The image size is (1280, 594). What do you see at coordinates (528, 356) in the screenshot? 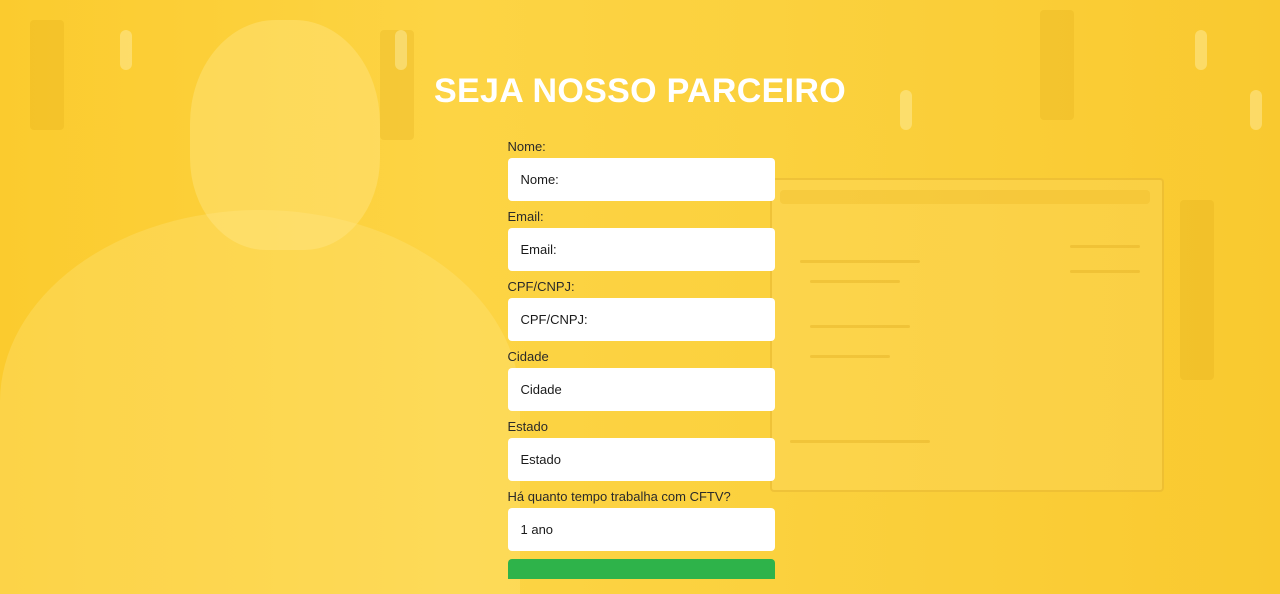
I see `cidade-label: Cidade` at bounding box center [528, 356].